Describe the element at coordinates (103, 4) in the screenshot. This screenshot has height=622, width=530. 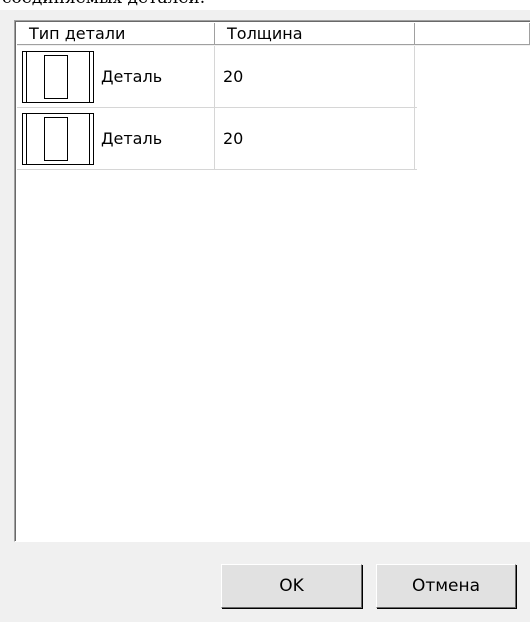
I see `instruction-text: соединяемых деталей.` at that location.